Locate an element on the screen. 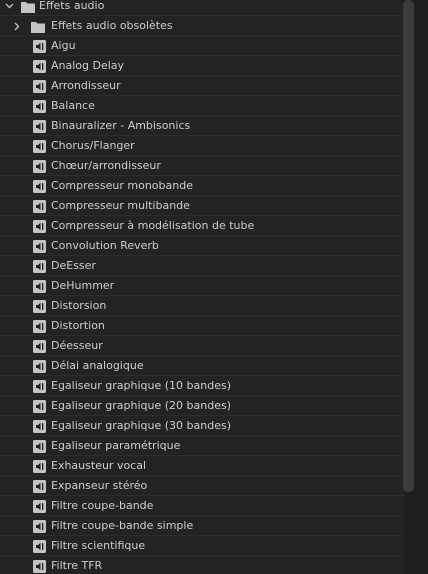 The width and height of the screenshot is (428, 574). effect-label: Egaliseur graphique (30 bandes) is located at coordinates (141, 425).